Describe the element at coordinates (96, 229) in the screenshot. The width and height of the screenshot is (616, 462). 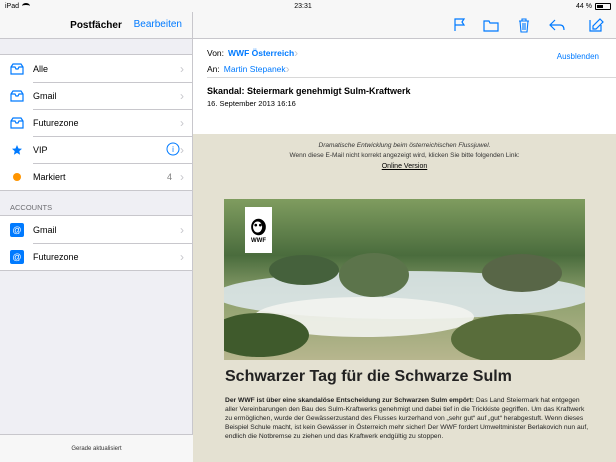
I see `account-gmail: @ Gmail ›` at that location.